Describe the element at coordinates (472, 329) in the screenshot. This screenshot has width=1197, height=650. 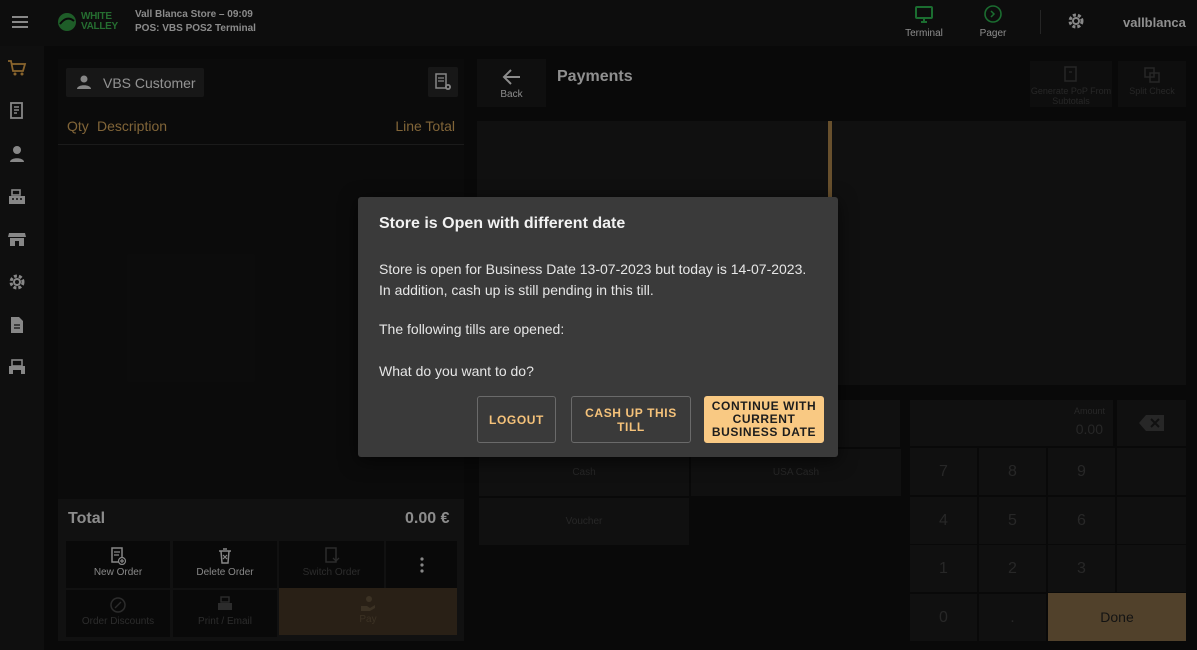
I see `dialog-open-tills: The following tills are opened:` at that location.